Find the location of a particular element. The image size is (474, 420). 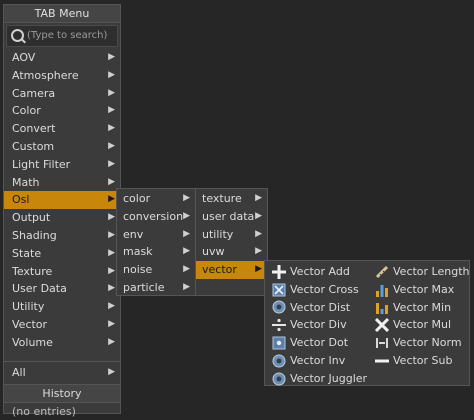

osl-item-color: color ▶ is located at coordinates (156, 199).